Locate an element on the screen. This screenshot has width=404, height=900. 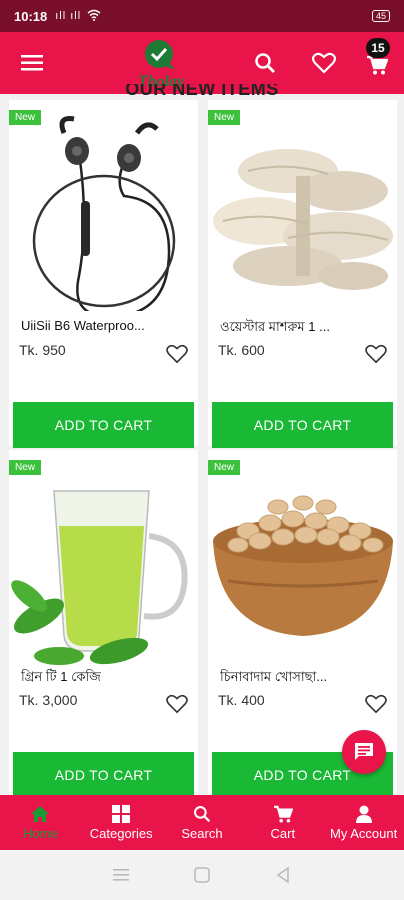
nav-home: Home is located at coordinates (40, 822).